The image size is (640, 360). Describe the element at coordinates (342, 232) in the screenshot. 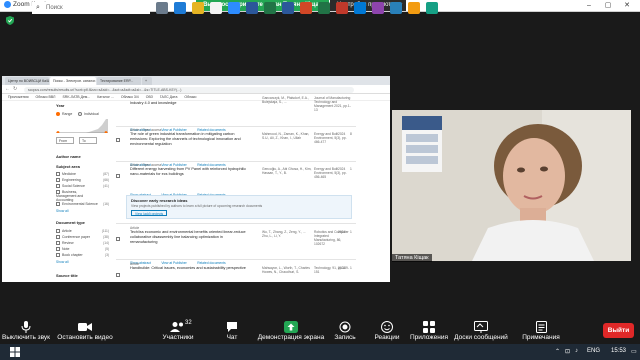

I see `result-year: 2024` at that location.